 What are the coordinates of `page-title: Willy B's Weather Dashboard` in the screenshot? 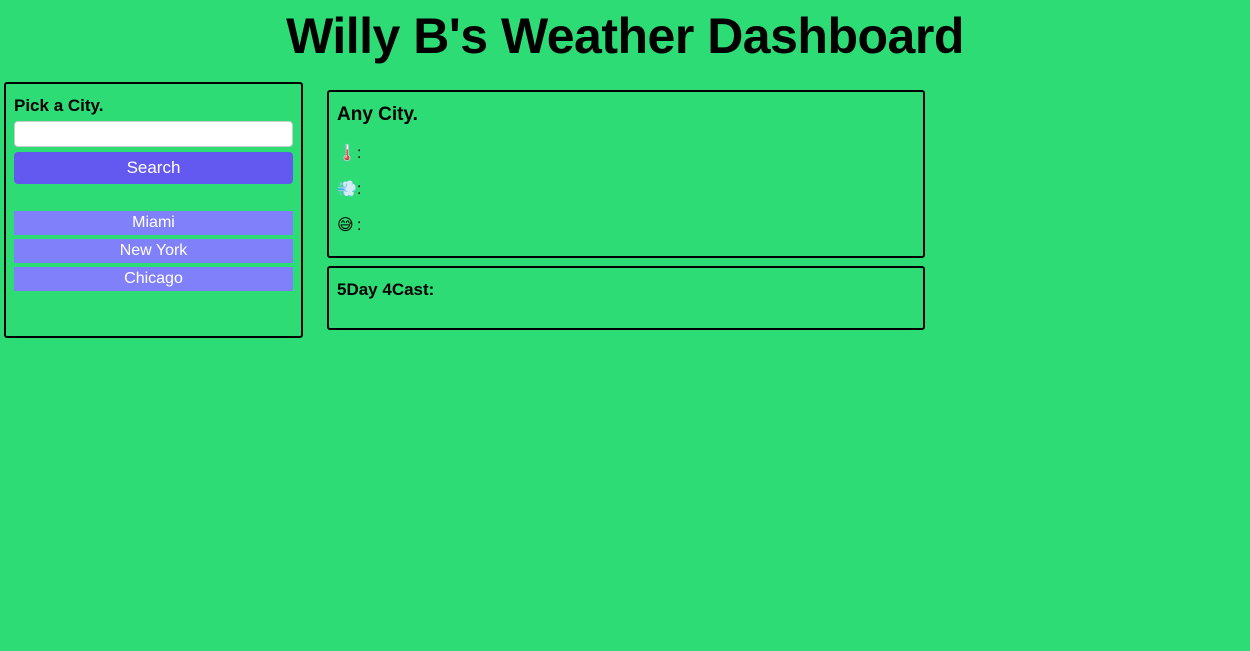 It's located at (625, 36).